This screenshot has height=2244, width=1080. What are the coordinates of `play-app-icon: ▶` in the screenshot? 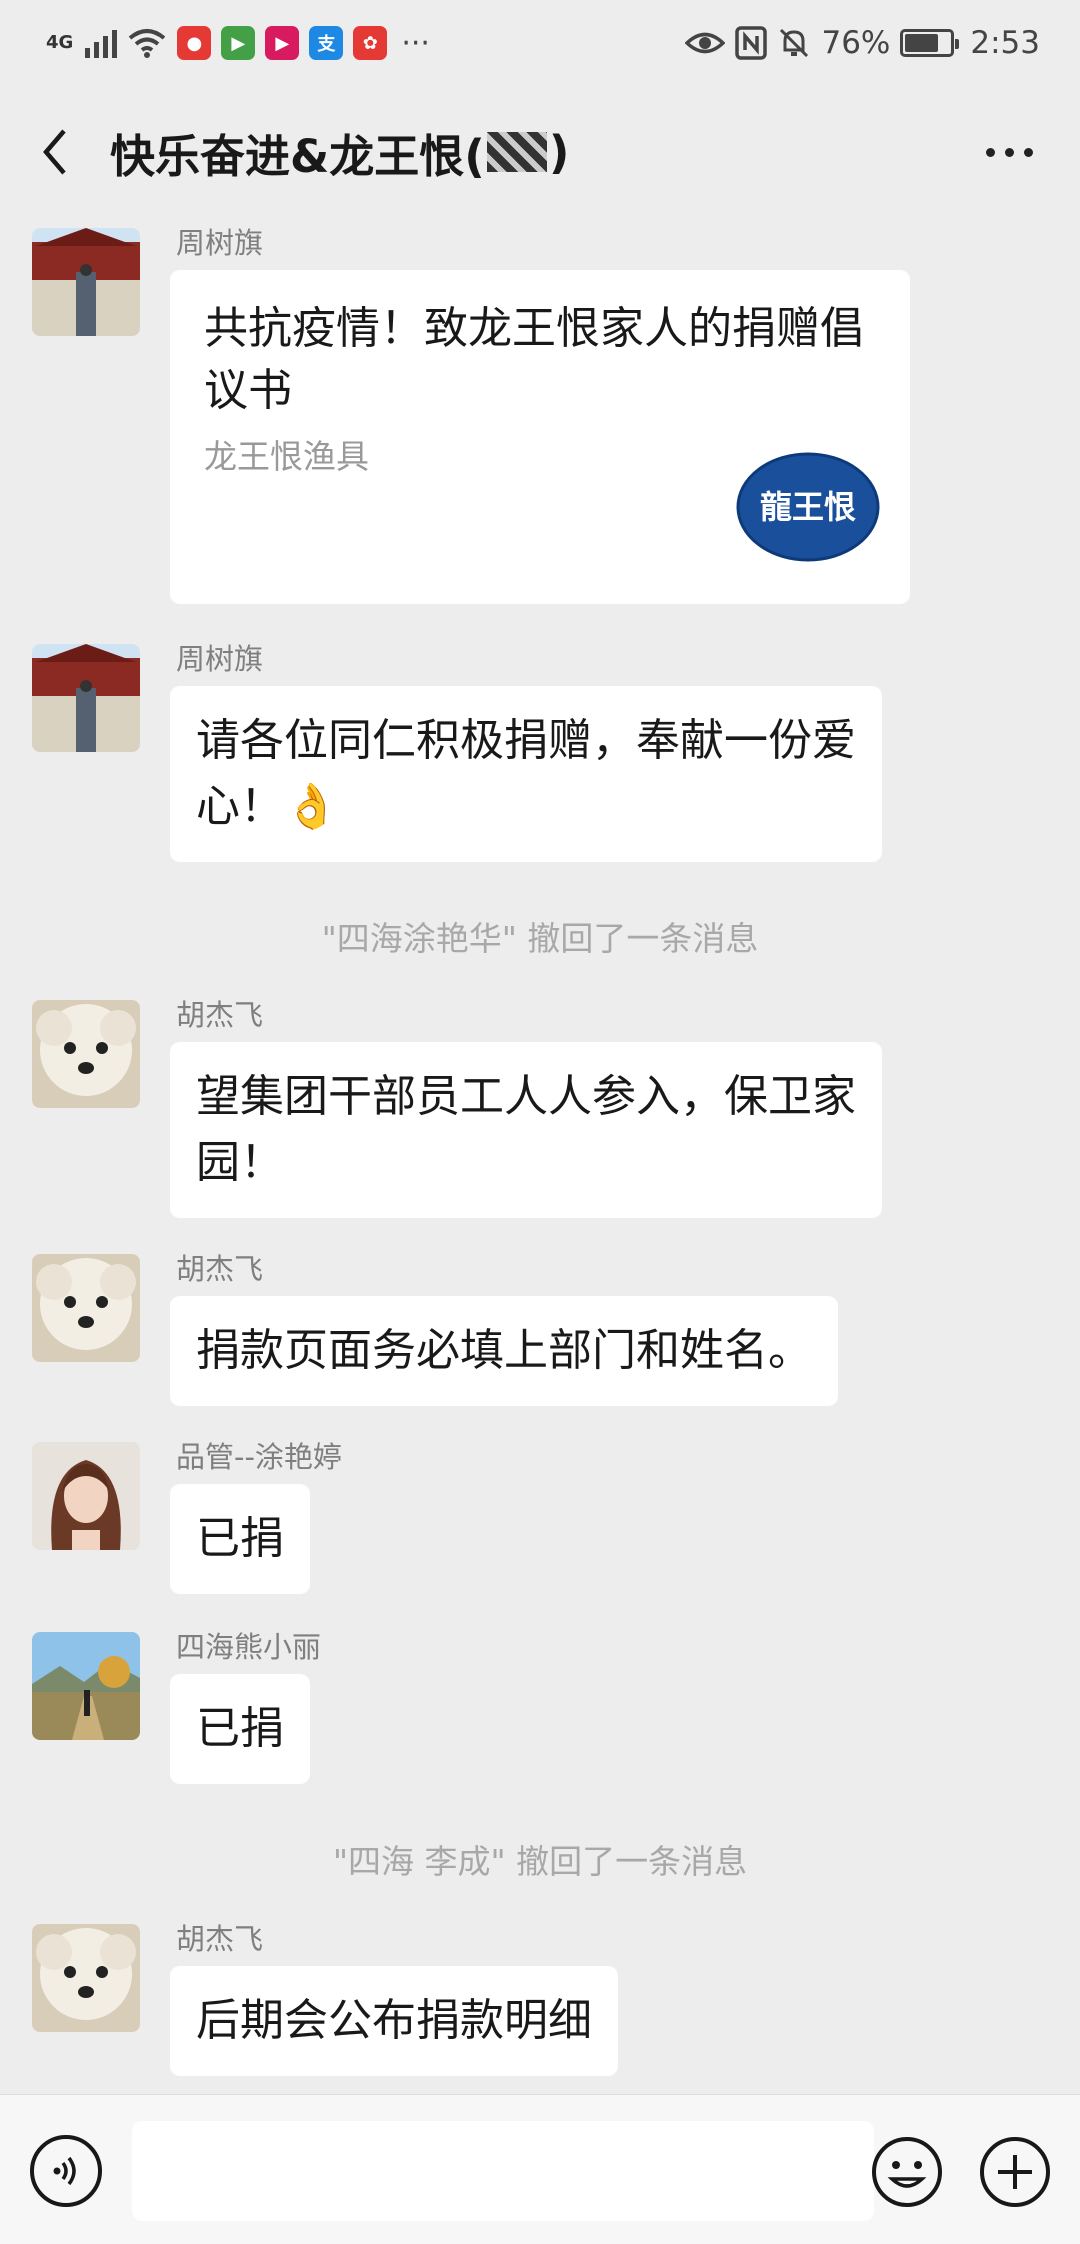 It's located at (238, 43).